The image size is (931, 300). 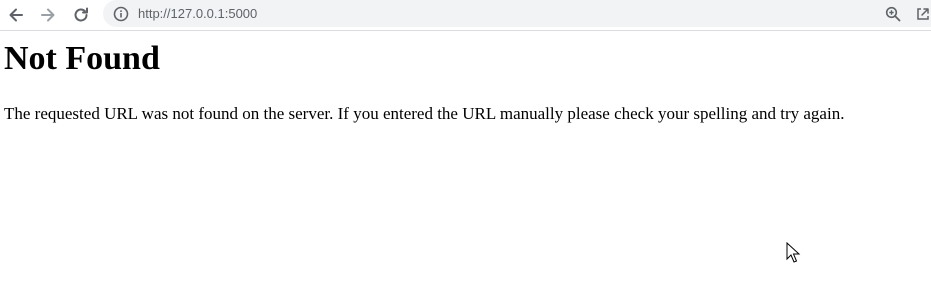 I want to click on reload-button, so click(x=81, y=15).